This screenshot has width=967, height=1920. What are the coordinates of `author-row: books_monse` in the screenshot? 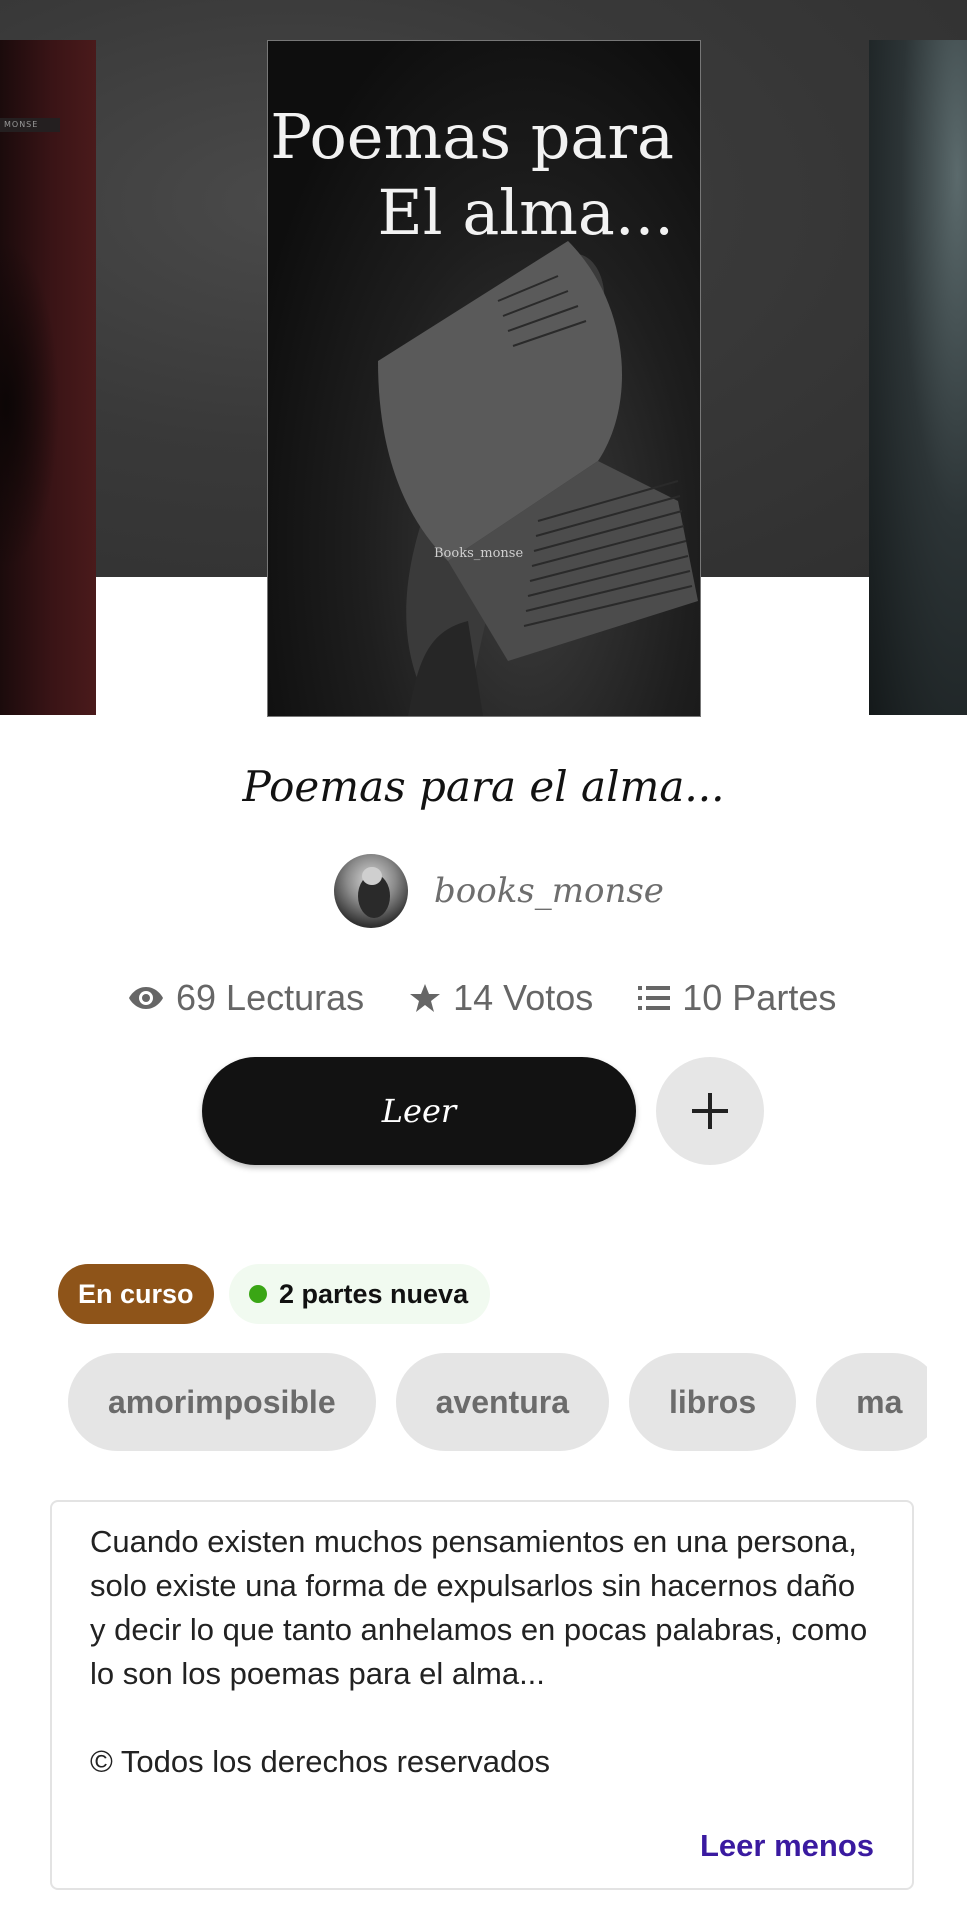 It's located at (499, 891).